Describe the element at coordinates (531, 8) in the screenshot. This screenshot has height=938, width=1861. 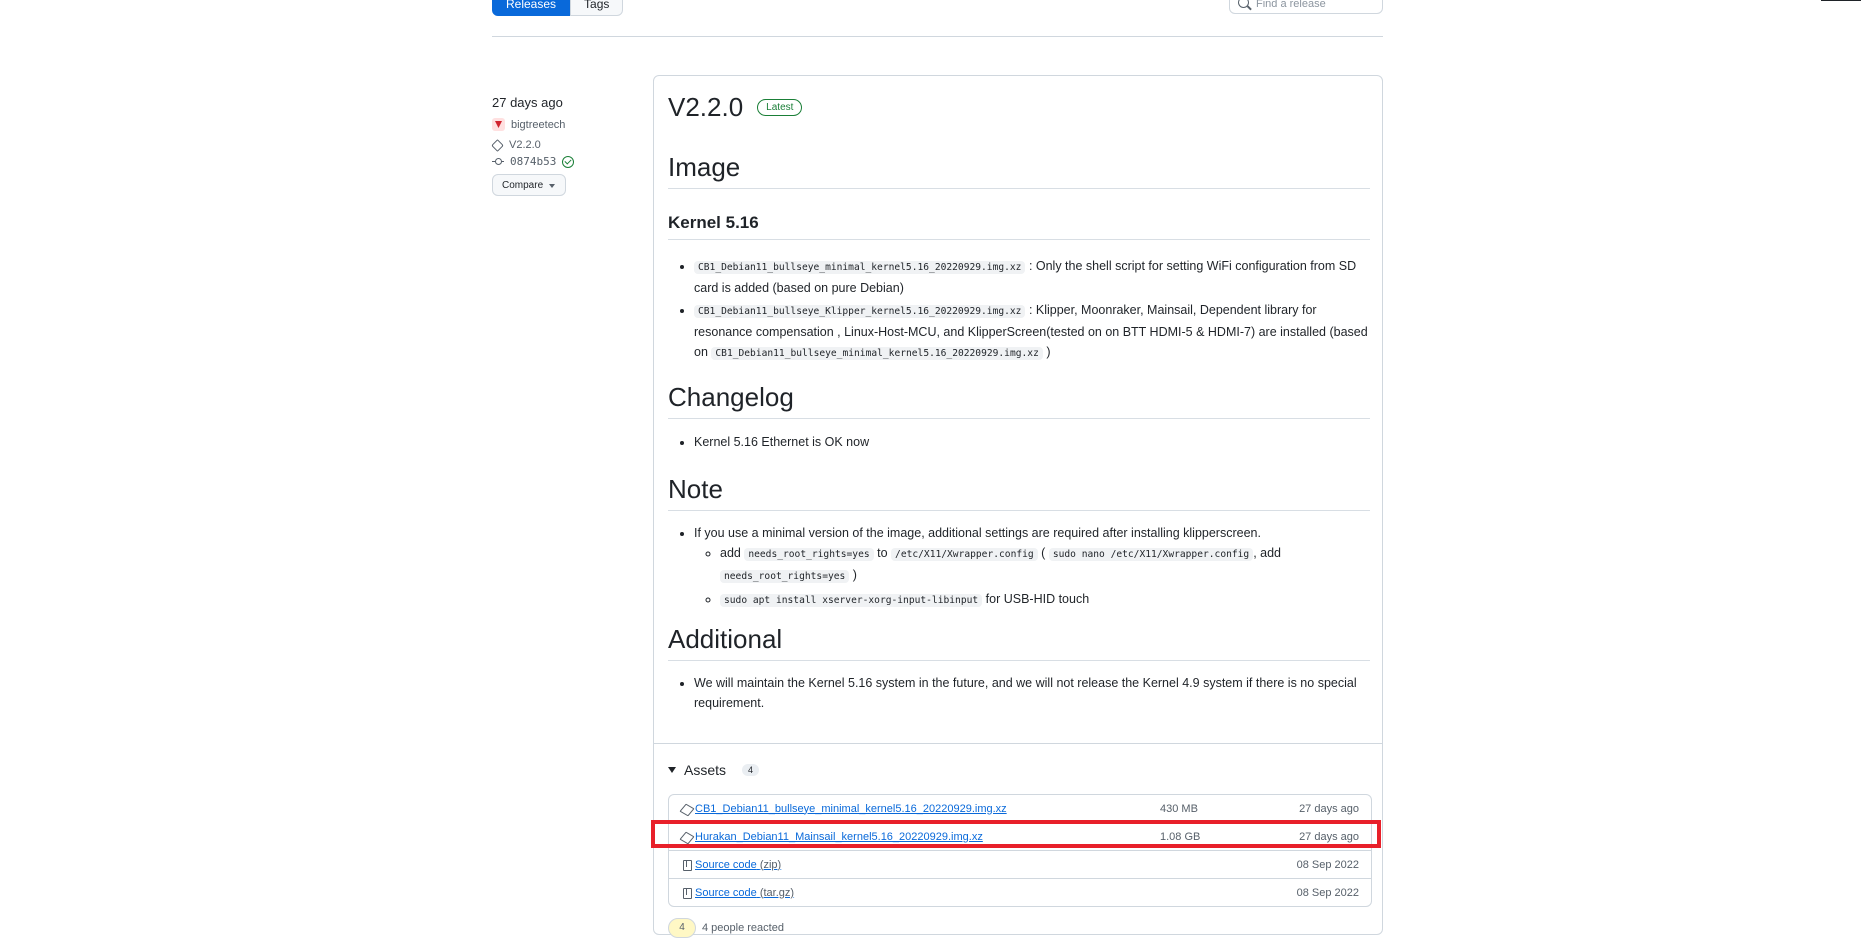
I see `tab-releases: Releases` at that location.